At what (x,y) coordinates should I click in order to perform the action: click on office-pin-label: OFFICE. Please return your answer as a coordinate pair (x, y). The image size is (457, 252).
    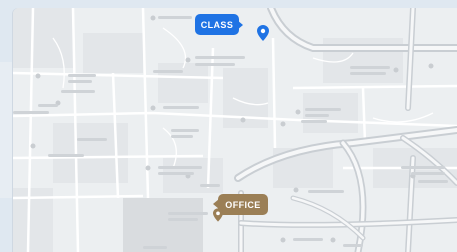
    Looking at the image, I should click on (243, 204).